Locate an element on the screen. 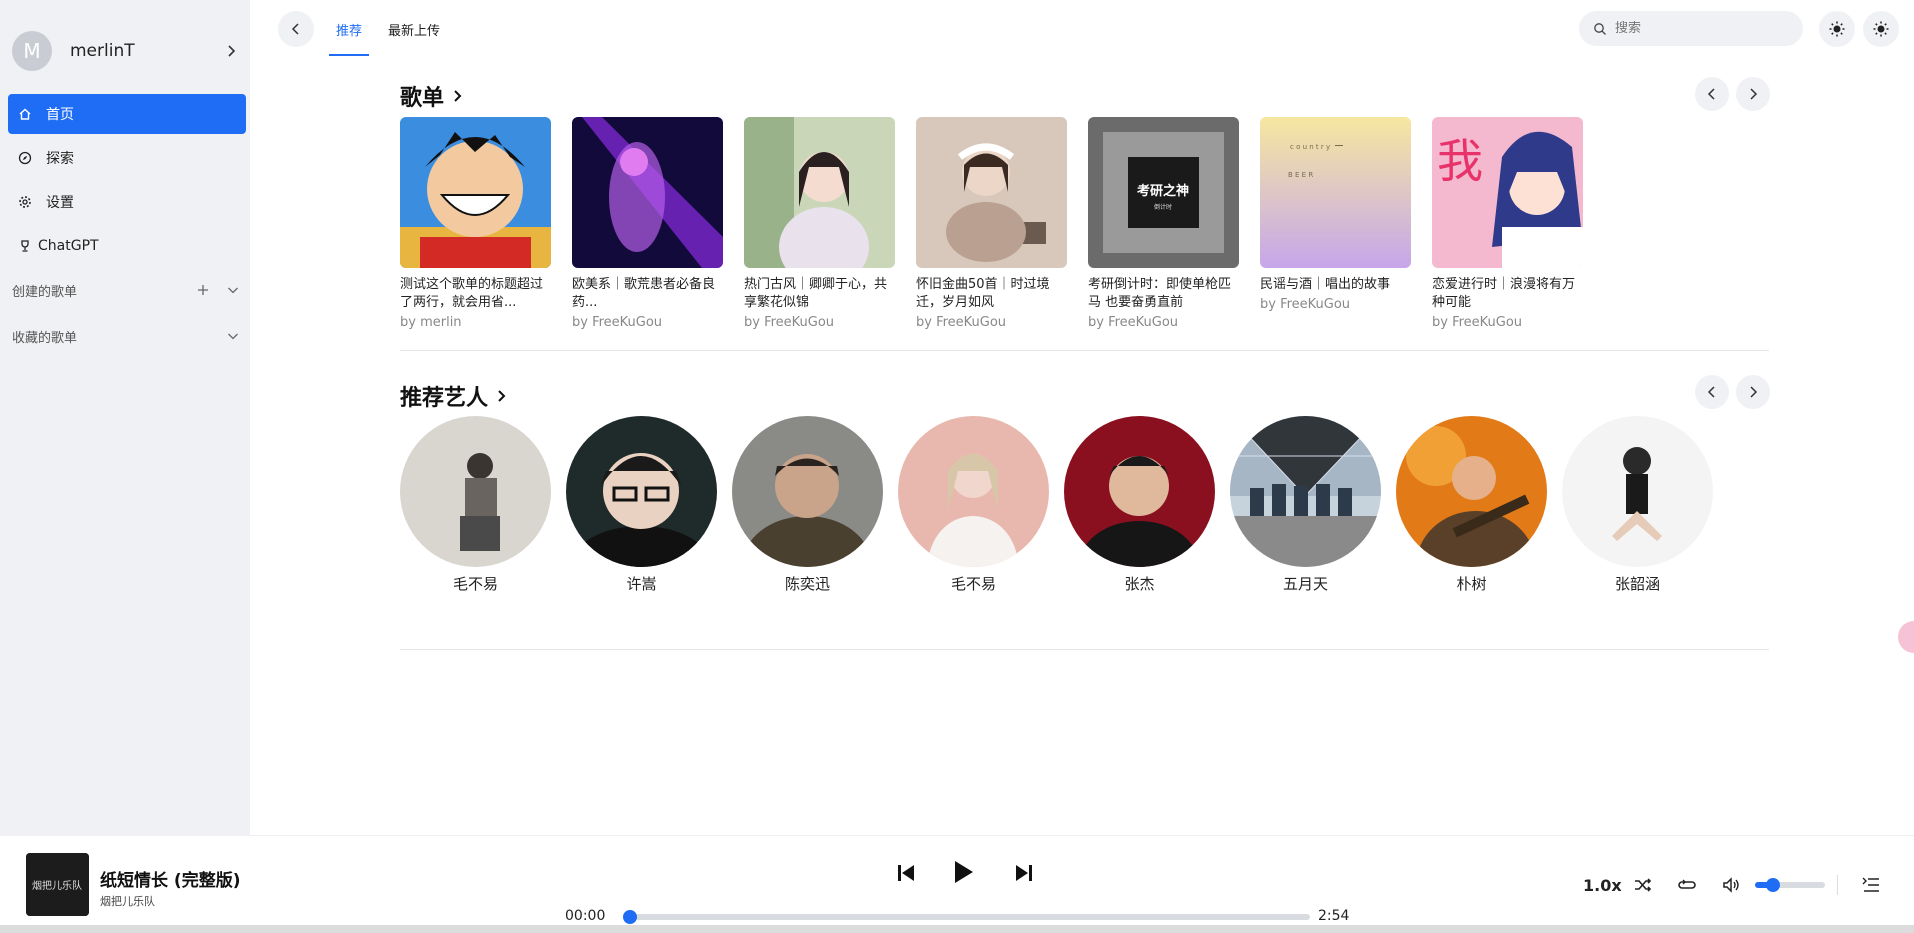  theme-toggle-button is located at coordinates (1837, 29).